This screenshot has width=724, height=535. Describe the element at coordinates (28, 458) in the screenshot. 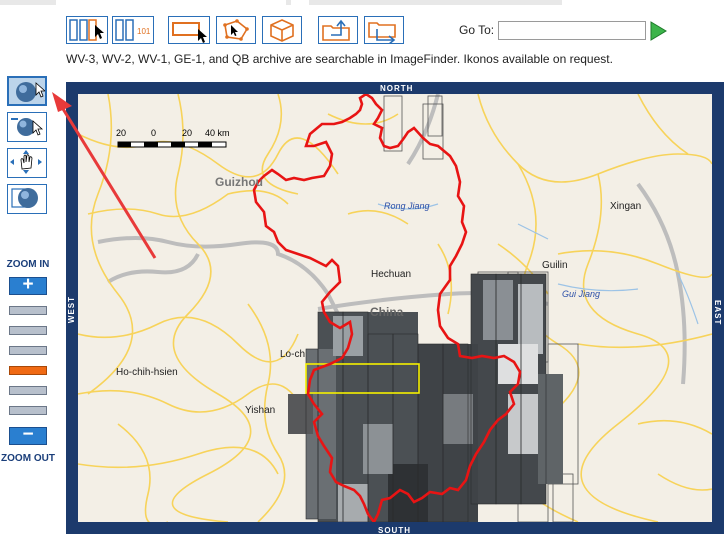

I see `zoom-out-label: ZOOM OUT` at that location.